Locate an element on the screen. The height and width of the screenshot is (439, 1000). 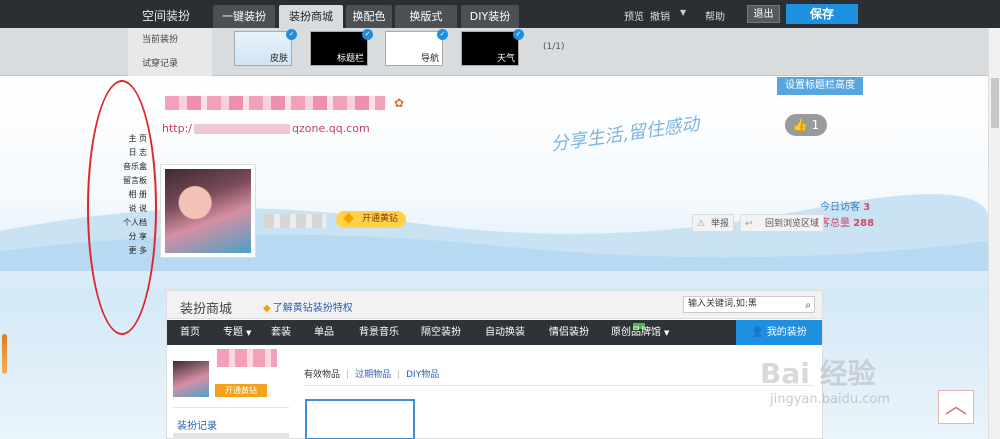
dressup-history-link: 装扮记录 is located at coordinates (197, 424).